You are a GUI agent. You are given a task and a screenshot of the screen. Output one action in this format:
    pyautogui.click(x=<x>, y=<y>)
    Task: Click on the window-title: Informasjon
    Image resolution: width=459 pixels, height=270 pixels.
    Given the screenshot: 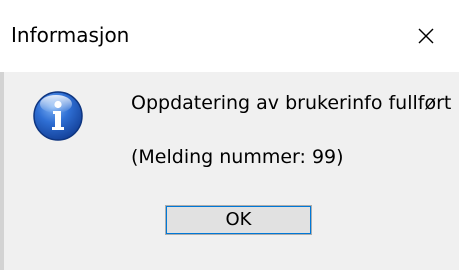 What is the action you would take?
    pyautogui.click(x=70, y=35)
    